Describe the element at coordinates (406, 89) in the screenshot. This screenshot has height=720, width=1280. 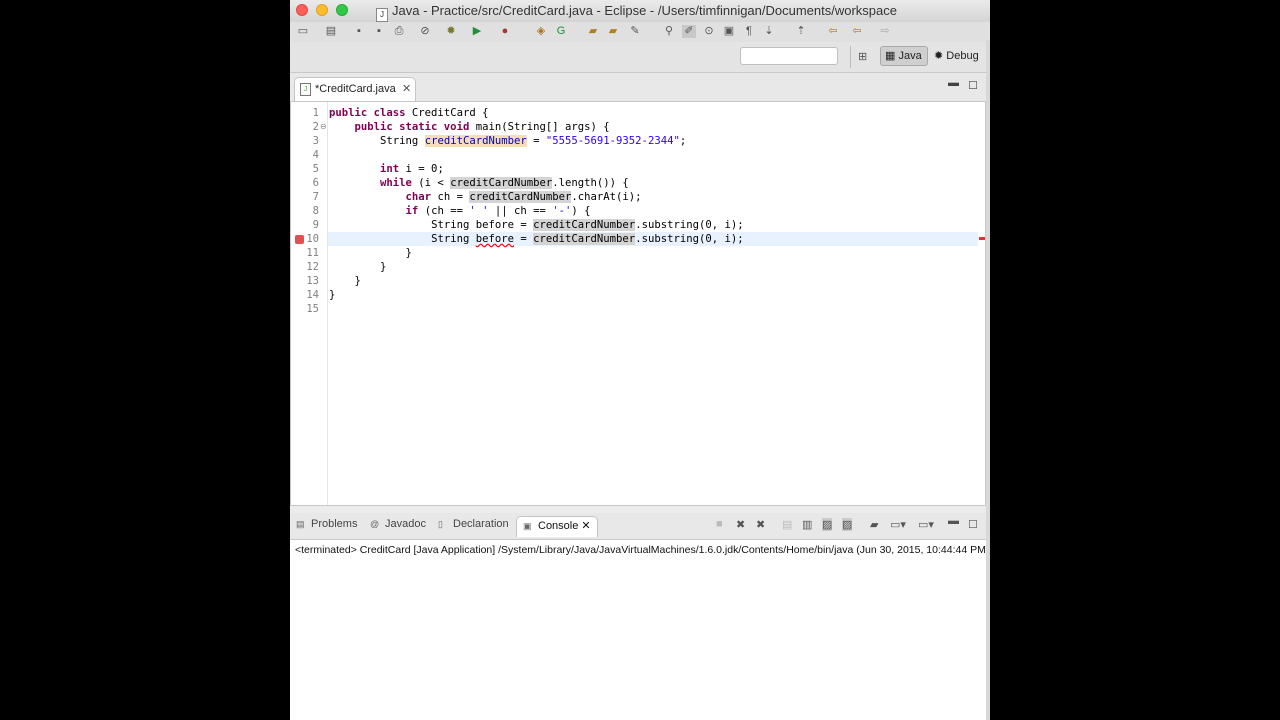
I see `close-tab-icon: ✕` at that location.